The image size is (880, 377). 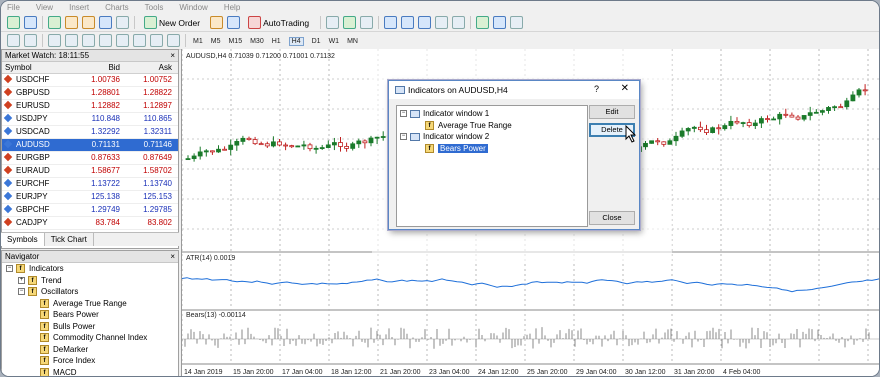 What do you see at coordinates (173, 40) in the screenshot?
I see `arrows-icon` at bounding box center [173, 40].